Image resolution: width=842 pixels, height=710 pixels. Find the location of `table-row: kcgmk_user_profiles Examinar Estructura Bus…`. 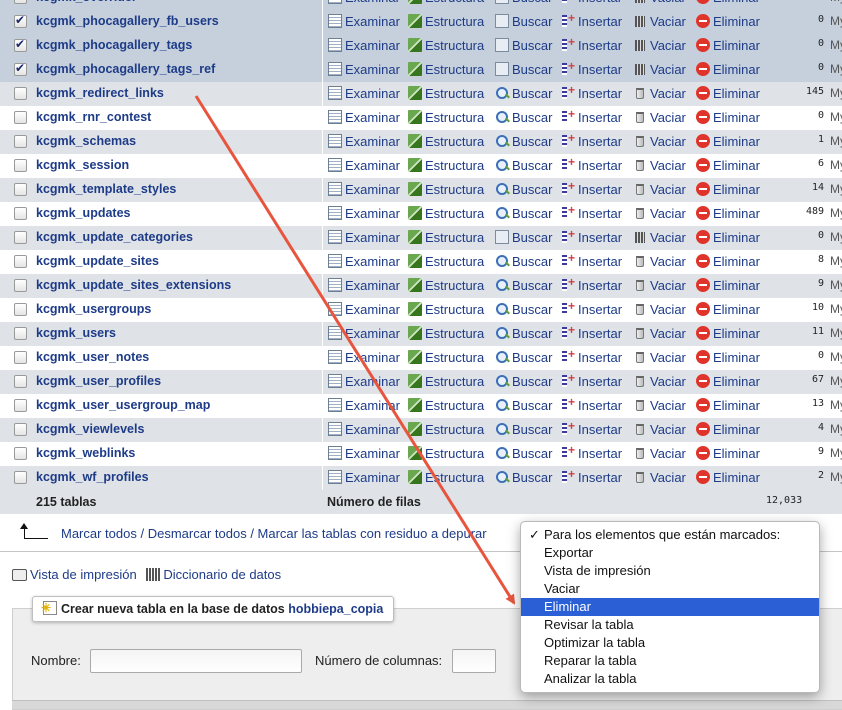

table-row: kcgmk_user_profiles Examinar Estructura Bus… is located at coordinates (421, 382).